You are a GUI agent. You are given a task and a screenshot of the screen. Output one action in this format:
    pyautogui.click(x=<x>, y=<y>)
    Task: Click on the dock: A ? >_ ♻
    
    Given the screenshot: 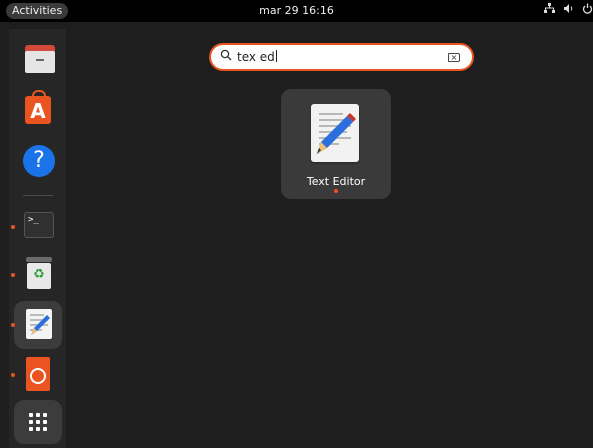 What is the action you would take?
    pyautogui.click(x=37, y=238)
    